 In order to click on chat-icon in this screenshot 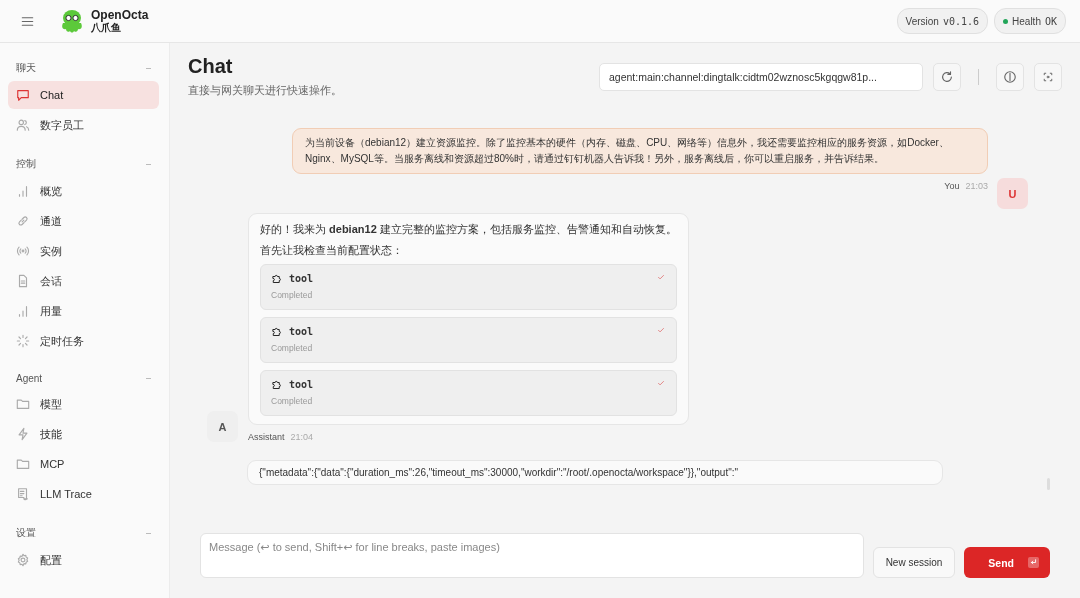, I will do `click(23, 95)`.